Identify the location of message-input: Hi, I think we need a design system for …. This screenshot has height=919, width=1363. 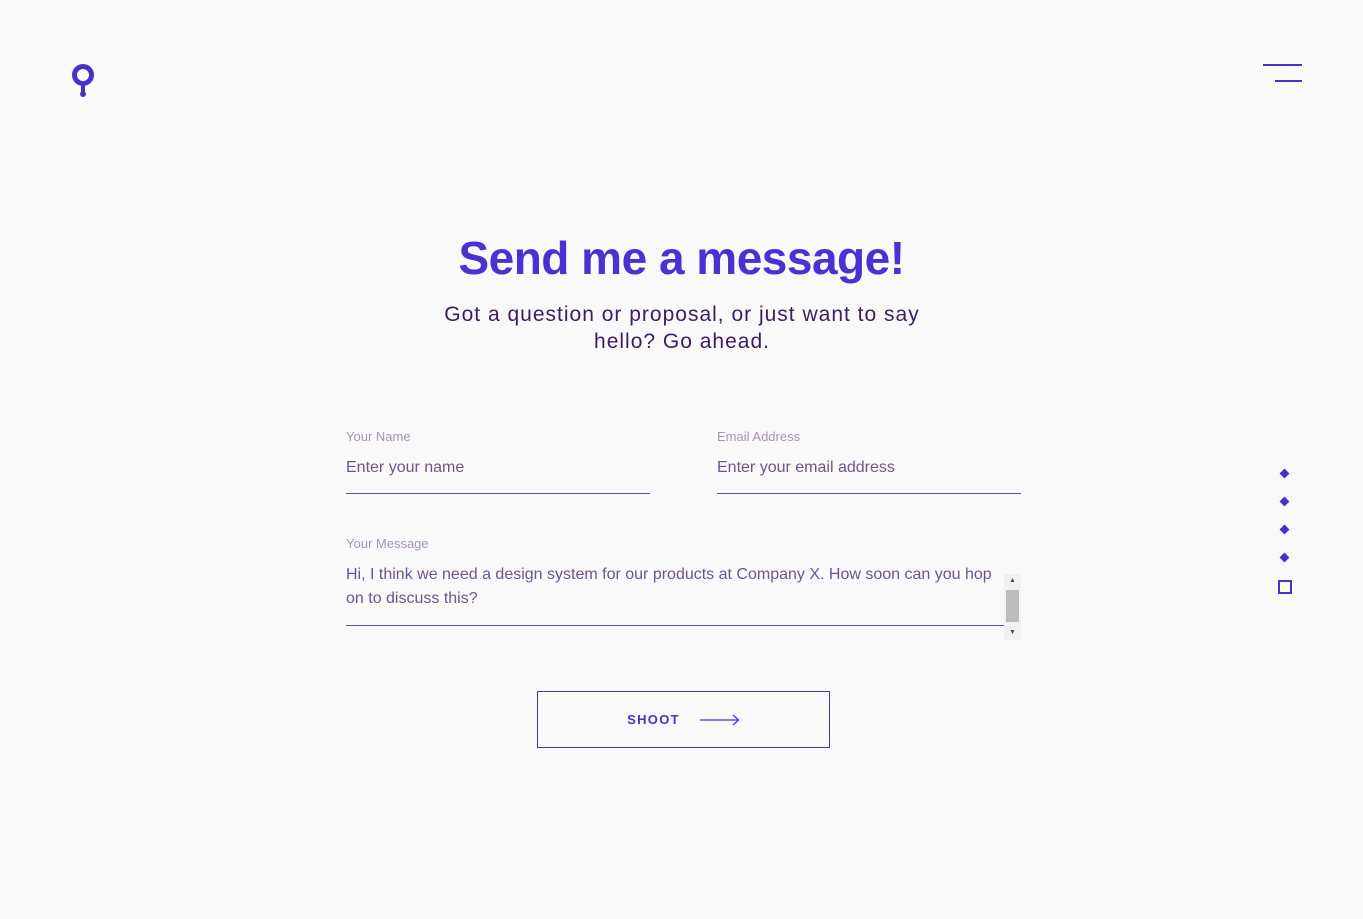
(676, 591).